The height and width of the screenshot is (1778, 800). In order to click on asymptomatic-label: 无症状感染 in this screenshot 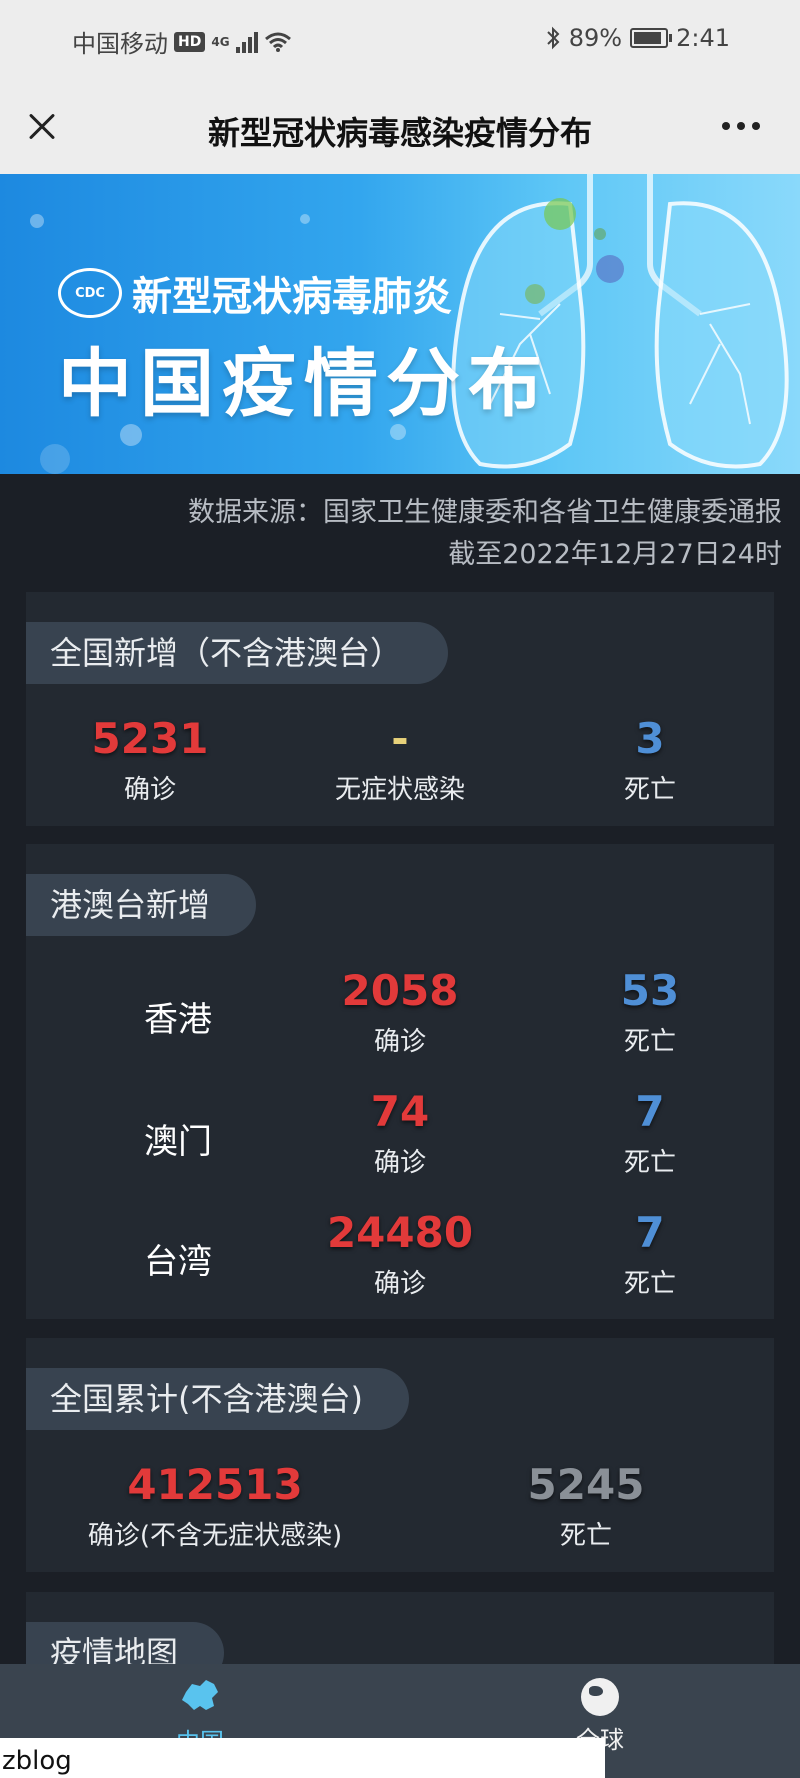, I will do `click(399, 790)`.